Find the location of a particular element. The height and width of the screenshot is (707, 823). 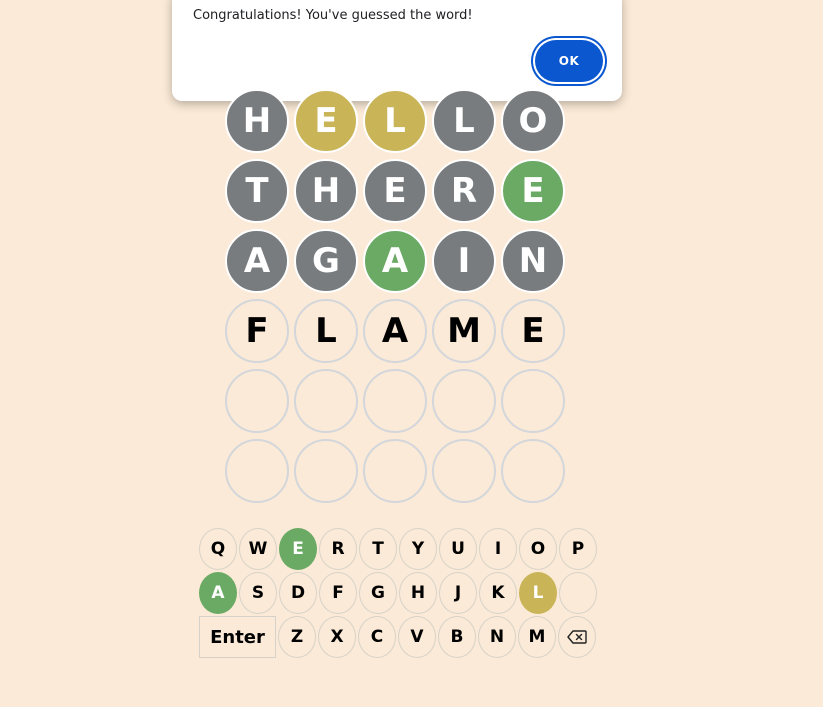

board-row-4: F L A M E is located at coordinates (395, 331).